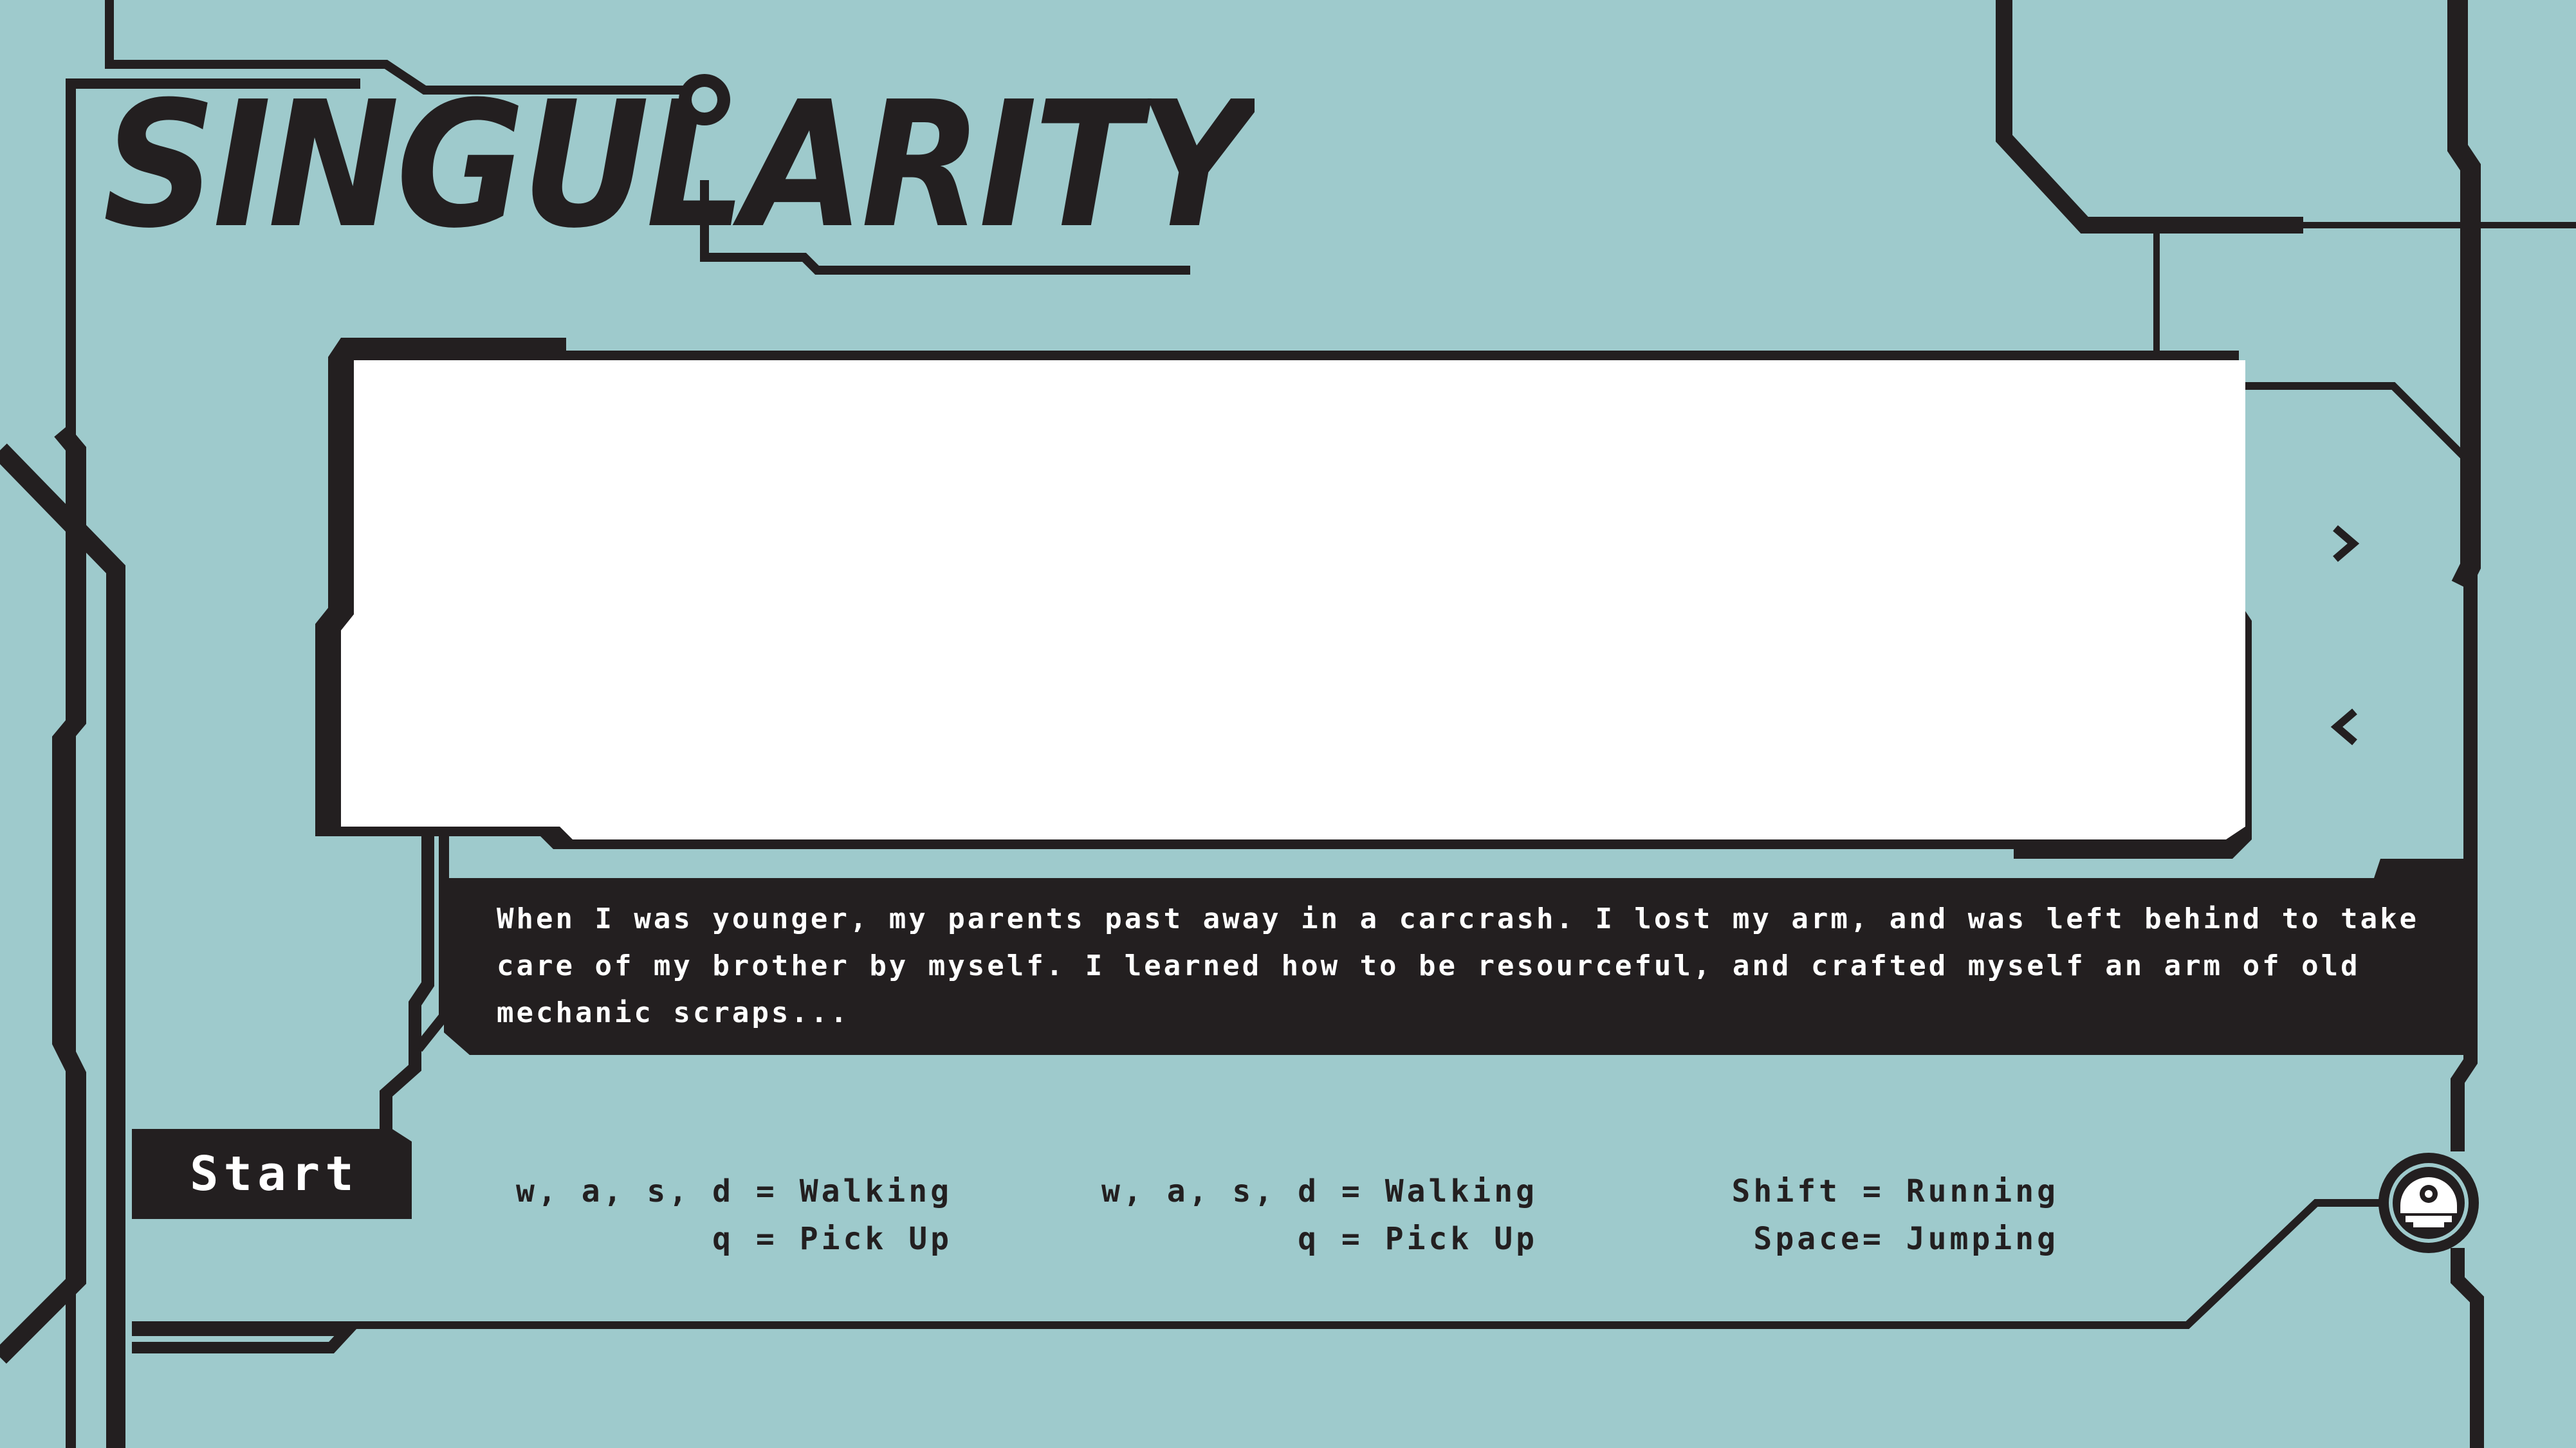  I want to click on controls-hint-3: Shift = Running Space= Jumping, so click(1833, 1215).